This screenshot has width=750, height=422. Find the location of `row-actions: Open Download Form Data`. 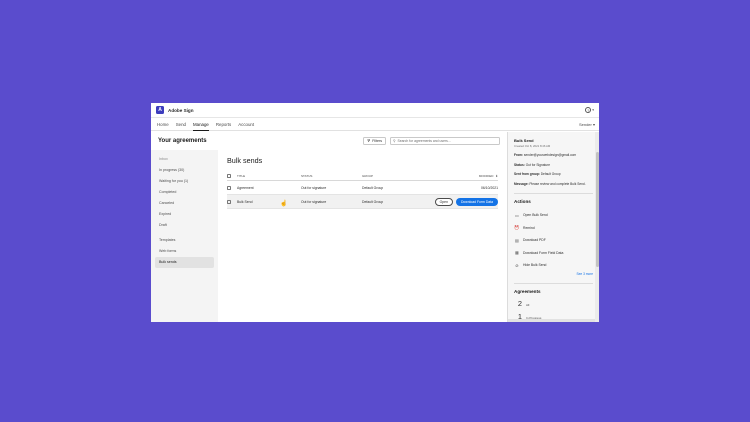

row-actions: Open Download Form Data is located at coordinates (466, 201).